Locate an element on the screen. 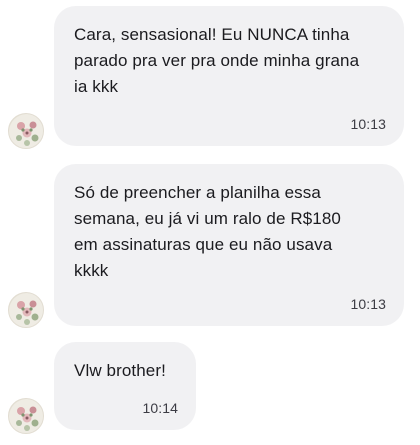 The height and width of the screenshot is (445, 420). message-timestamp: 10:14 is located at coordinates (160, 408).